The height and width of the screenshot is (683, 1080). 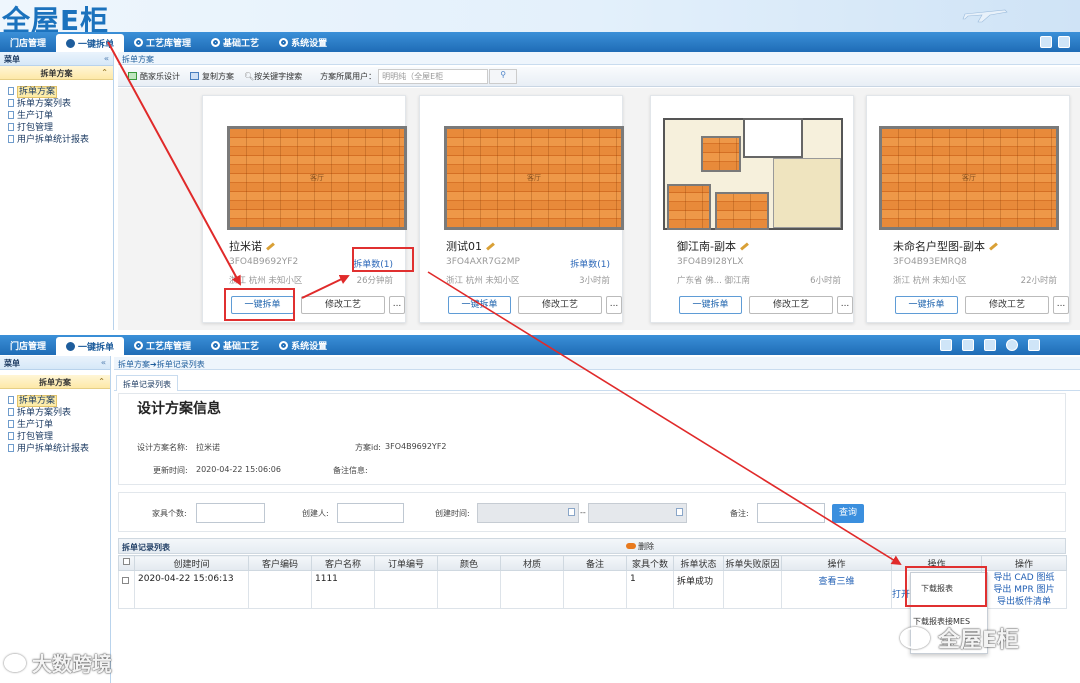 What do you see at coordinates (273, 76) in the screenshot?
I see `keyword-search-button: 🔍︎按关键字搜索` at bounding box center [273, 76].